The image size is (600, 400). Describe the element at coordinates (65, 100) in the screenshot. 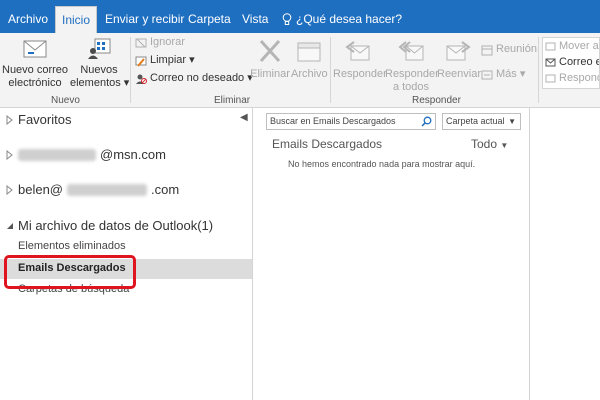

I see `group-label-nuevo: Nuevo` at that location.